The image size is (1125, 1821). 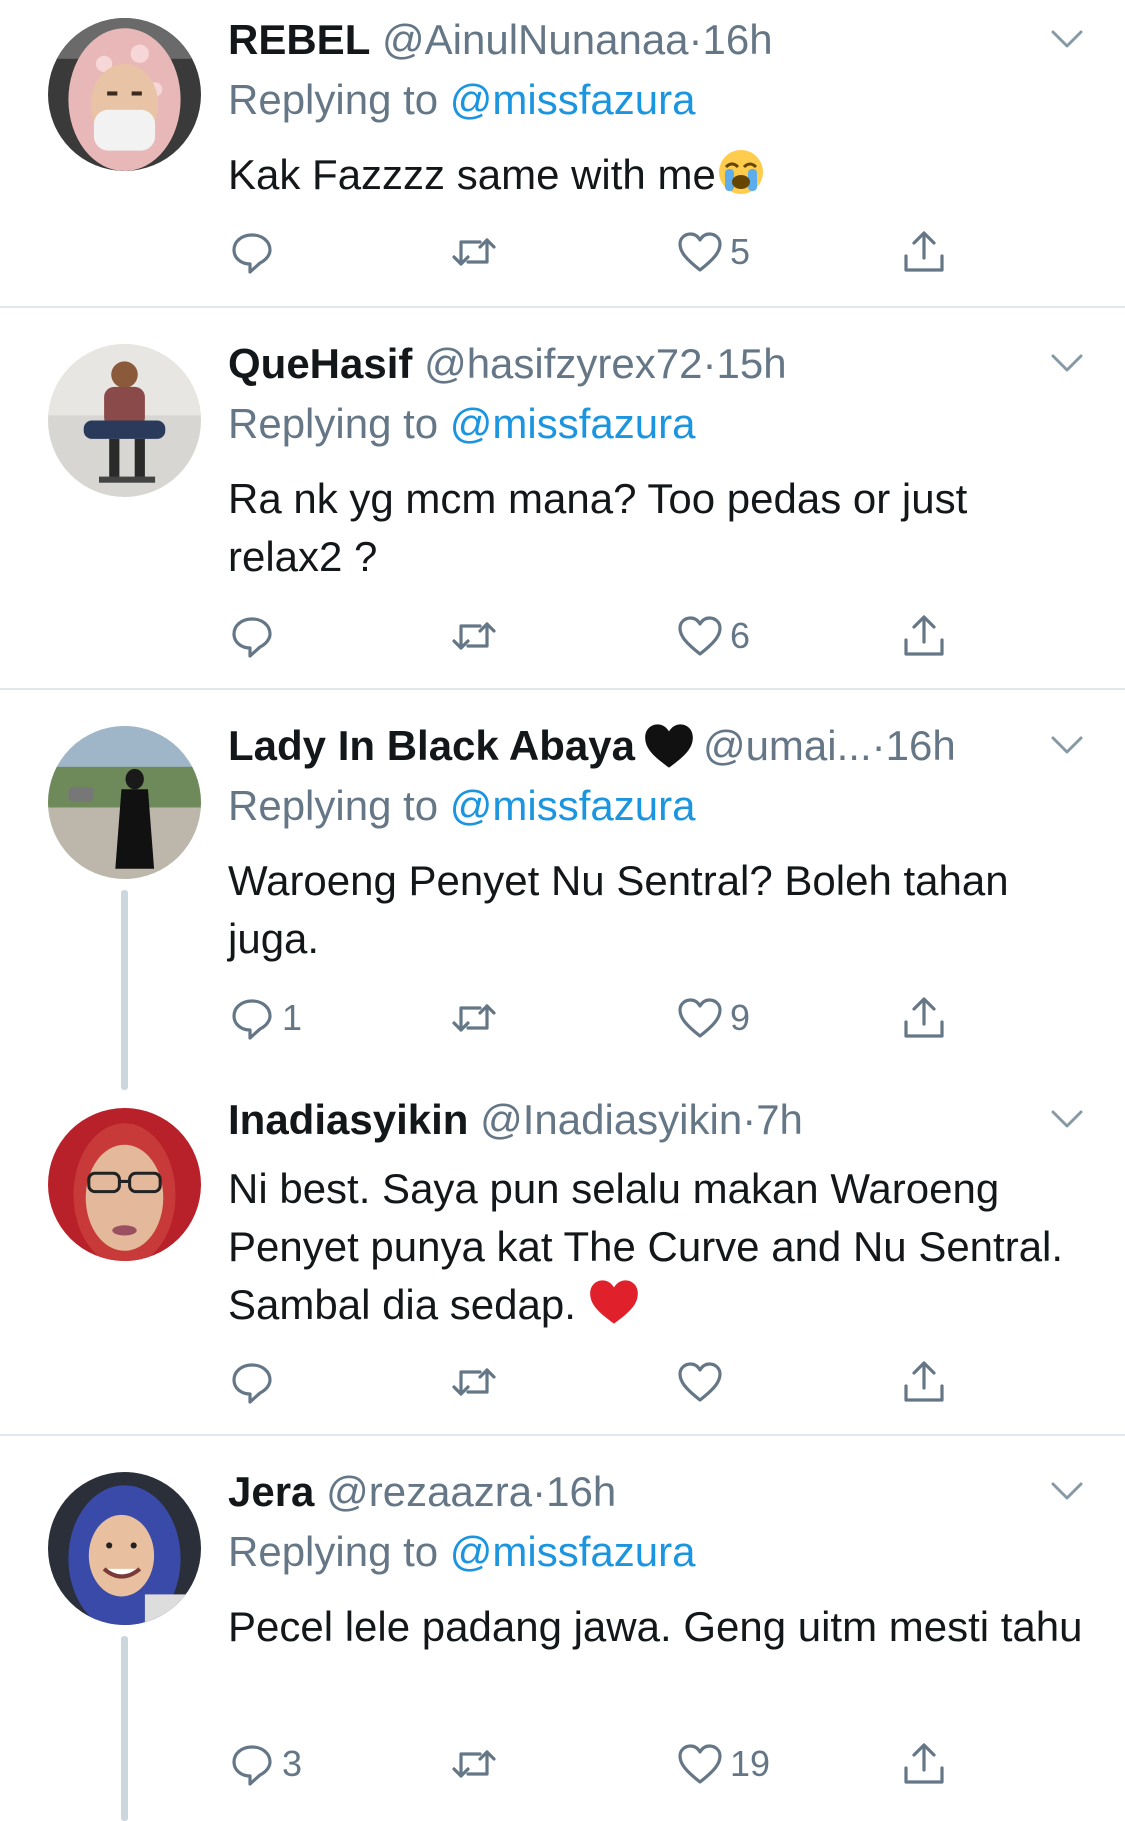 I want to click on reply-count: 1, so click(x=292, y=1017).